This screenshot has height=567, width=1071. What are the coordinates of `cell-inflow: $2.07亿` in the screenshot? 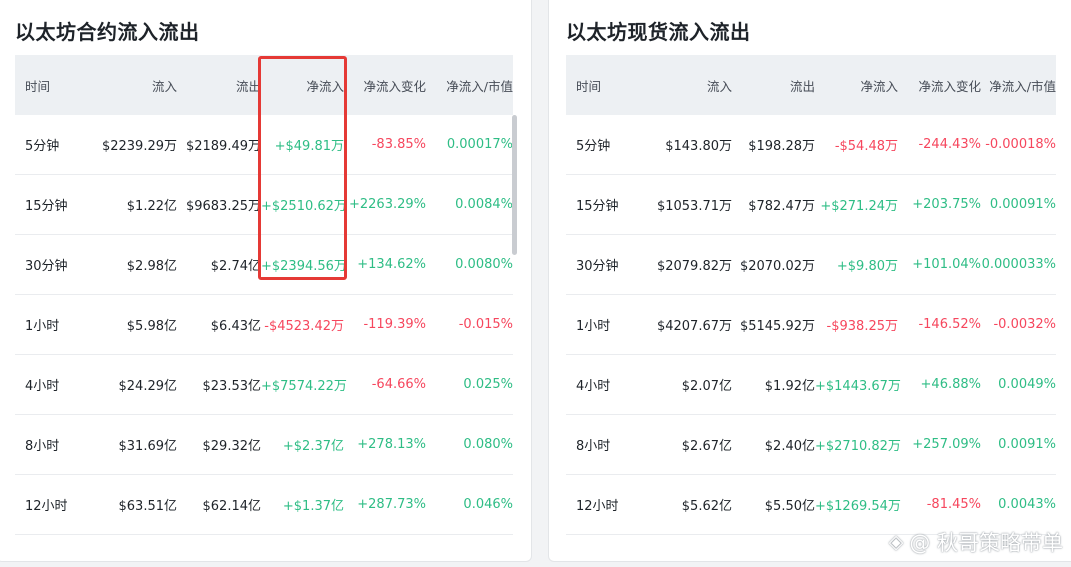 It's located at (706, 386).